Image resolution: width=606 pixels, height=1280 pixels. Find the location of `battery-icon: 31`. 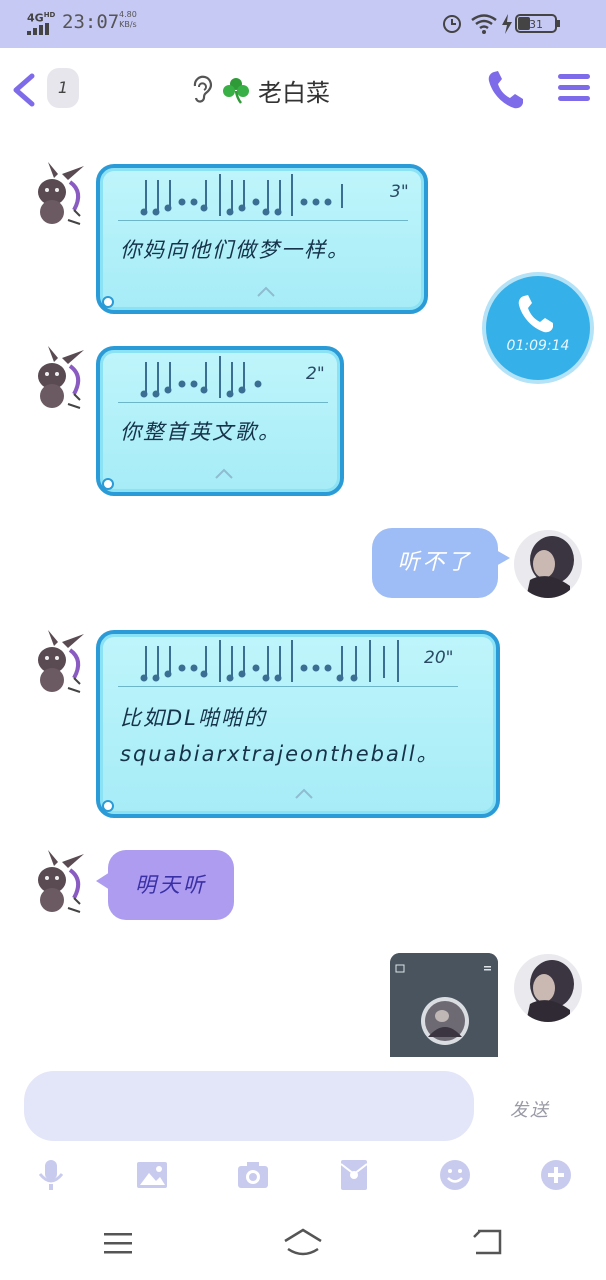

battery-icon: 31 is located at coordinates (537, 23).